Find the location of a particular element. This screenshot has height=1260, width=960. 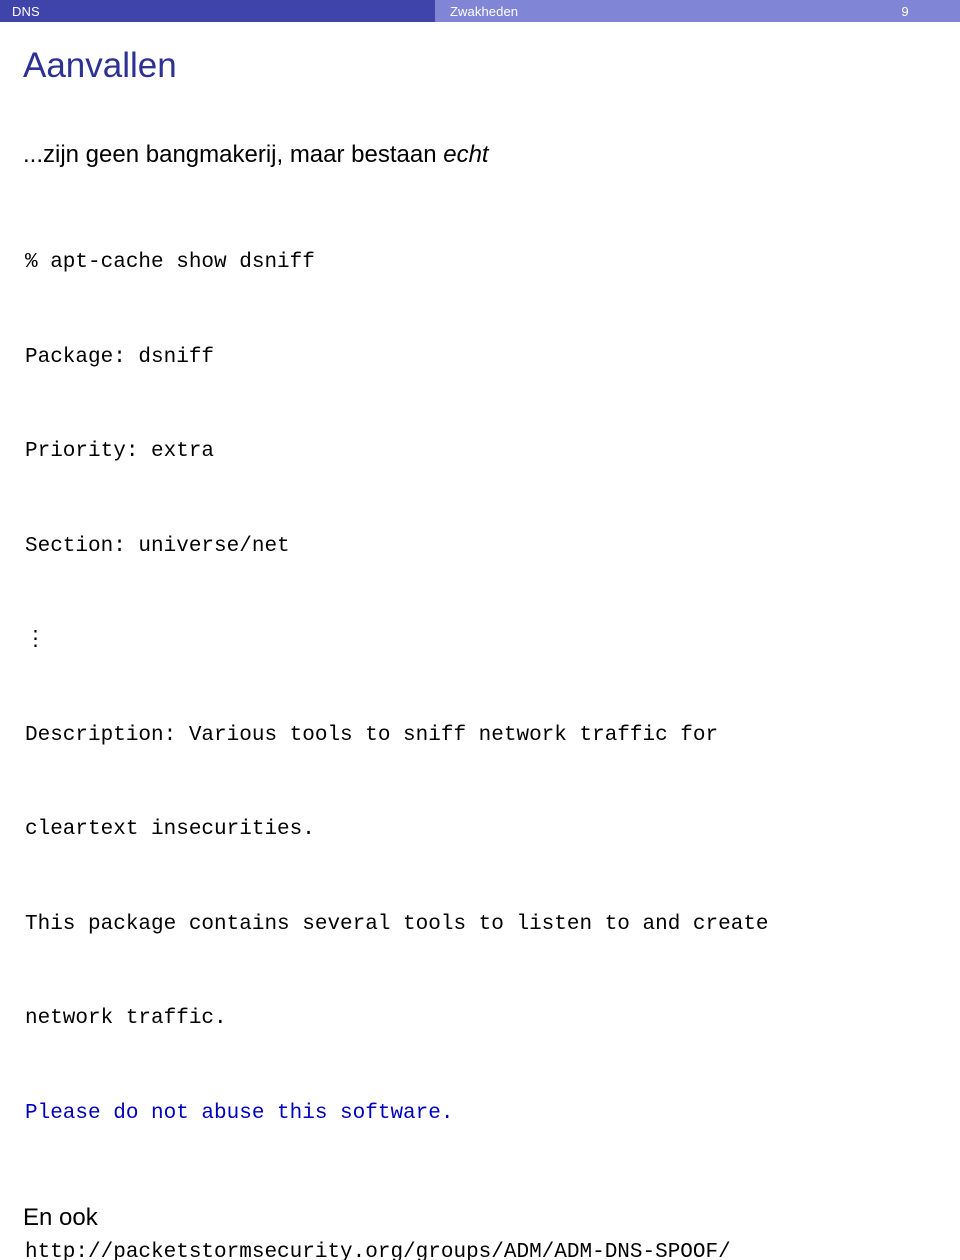

beamer-headline-bar: DNS Zwakheden 9 is located at coordinates (480, 11).